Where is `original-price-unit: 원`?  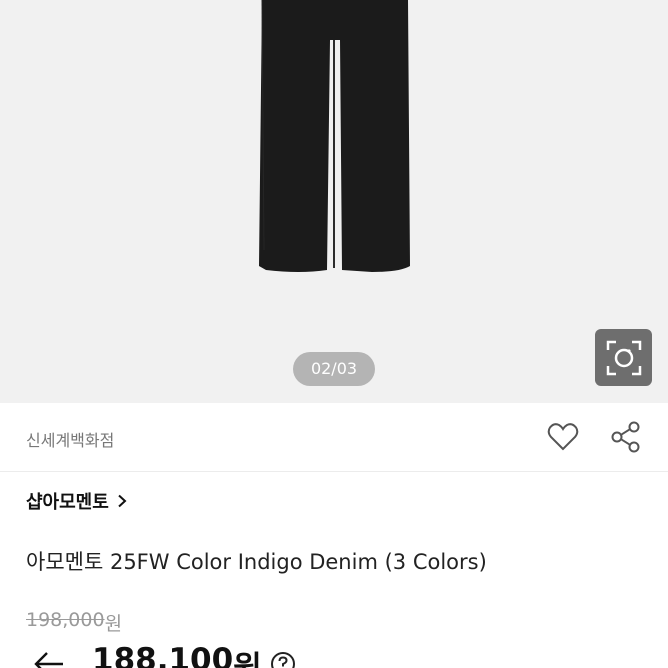
original-price-unit: 원 is located at coordinates (113, 624).